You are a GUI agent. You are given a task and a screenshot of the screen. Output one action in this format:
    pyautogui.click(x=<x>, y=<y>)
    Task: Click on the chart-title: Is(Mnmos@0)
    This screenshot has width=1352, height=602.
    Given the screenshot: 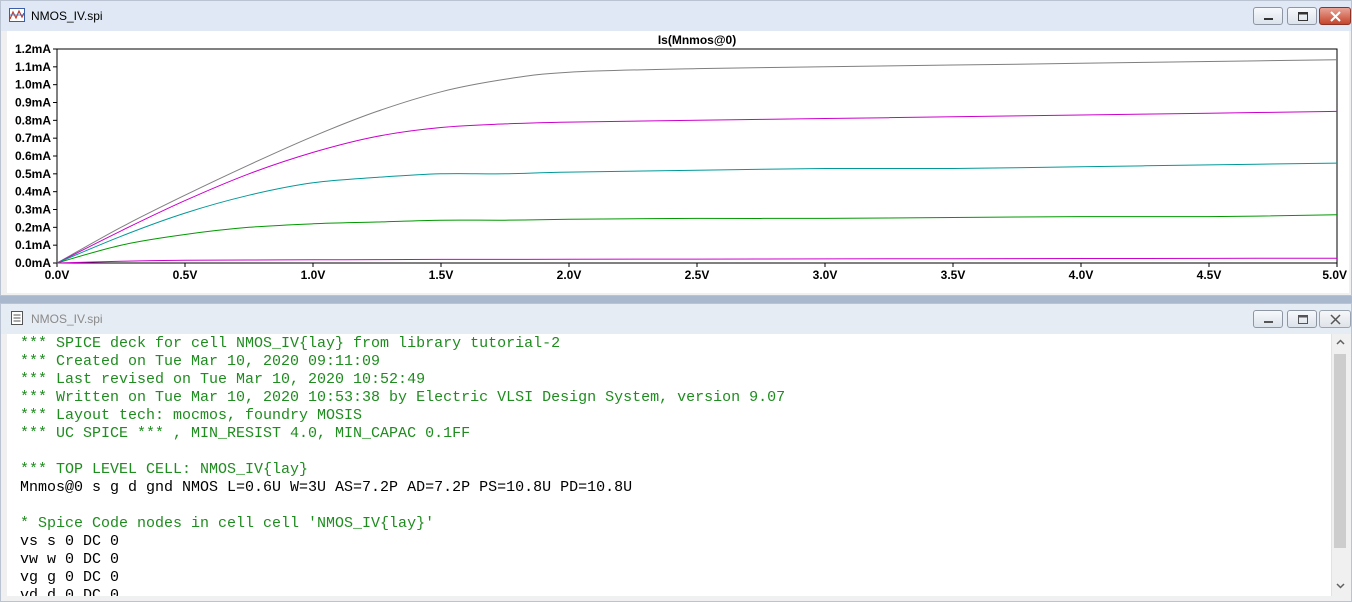 What is the action you would take?
    pyautogui.click(x=697, y=40)
    